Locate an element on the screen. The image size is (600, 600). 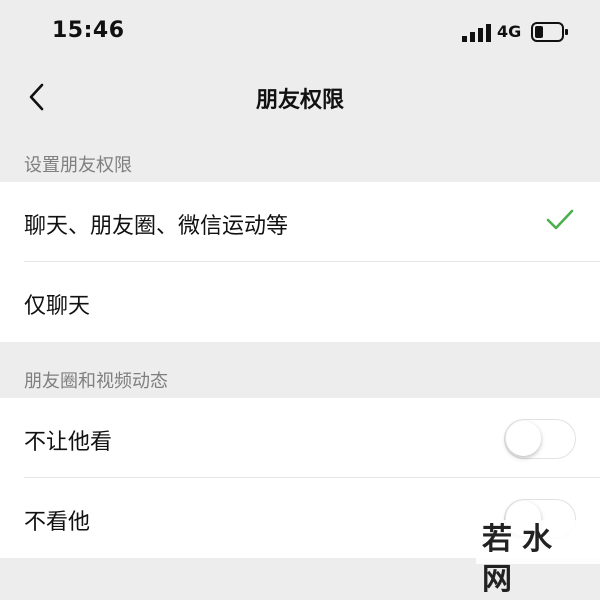
signal-bars-icon is located at coordinates (476, 33).